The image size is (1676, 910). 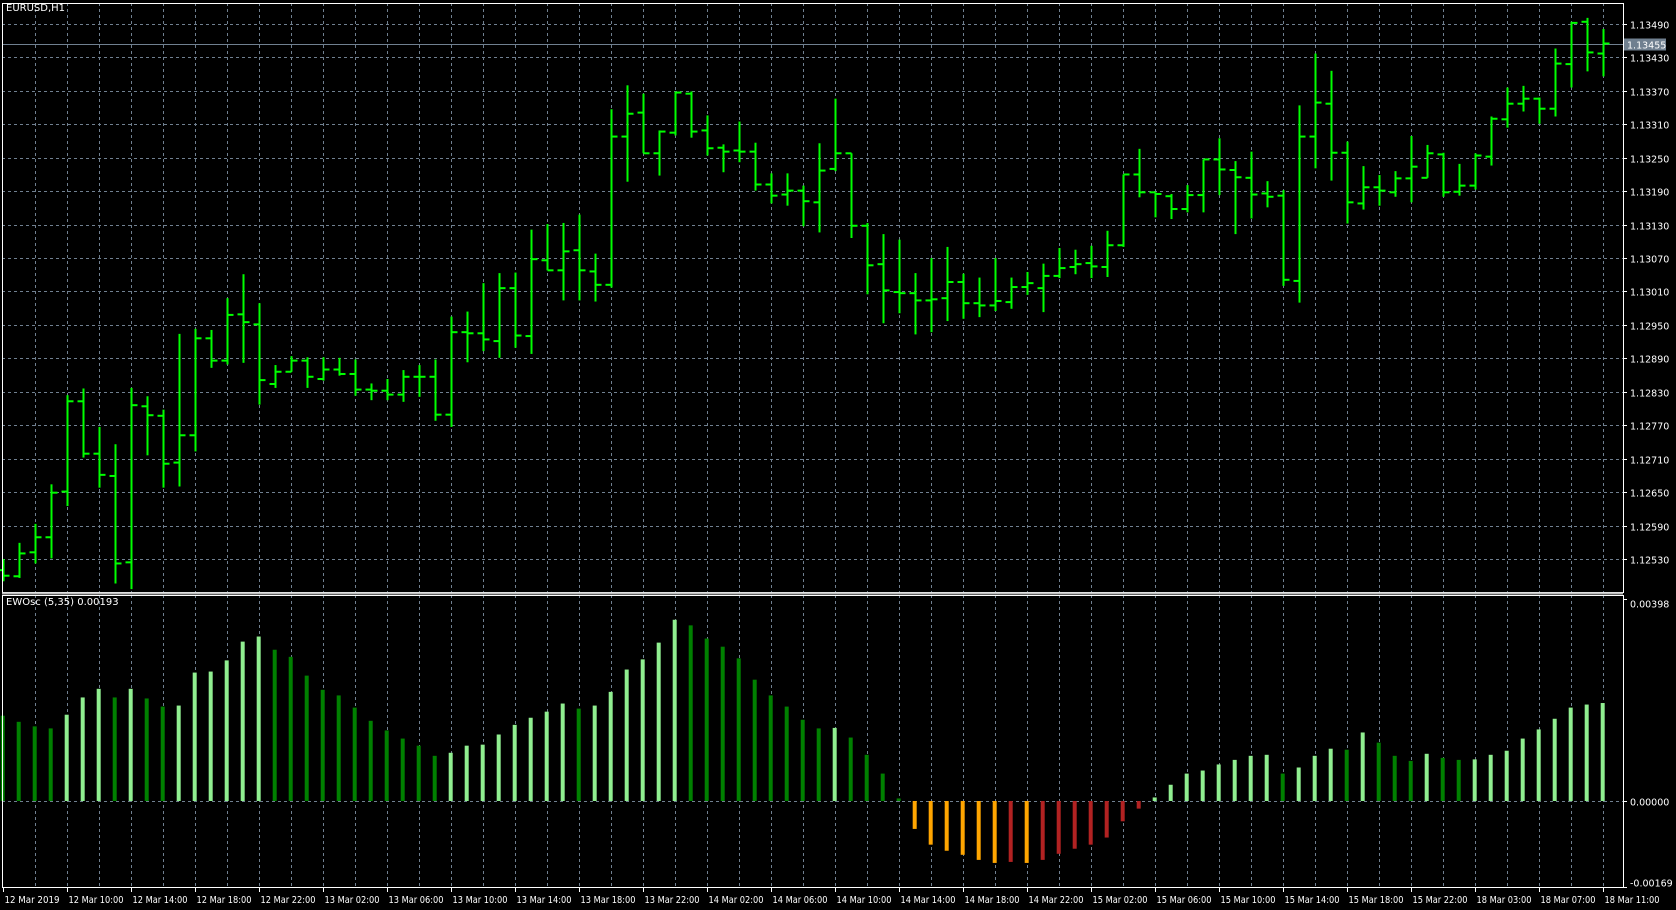 What do you see at coordinates (928, 900) in the screenshot?
I see `time-axis-label: 14 Mar 14:00` at bounding box center [928, 900].